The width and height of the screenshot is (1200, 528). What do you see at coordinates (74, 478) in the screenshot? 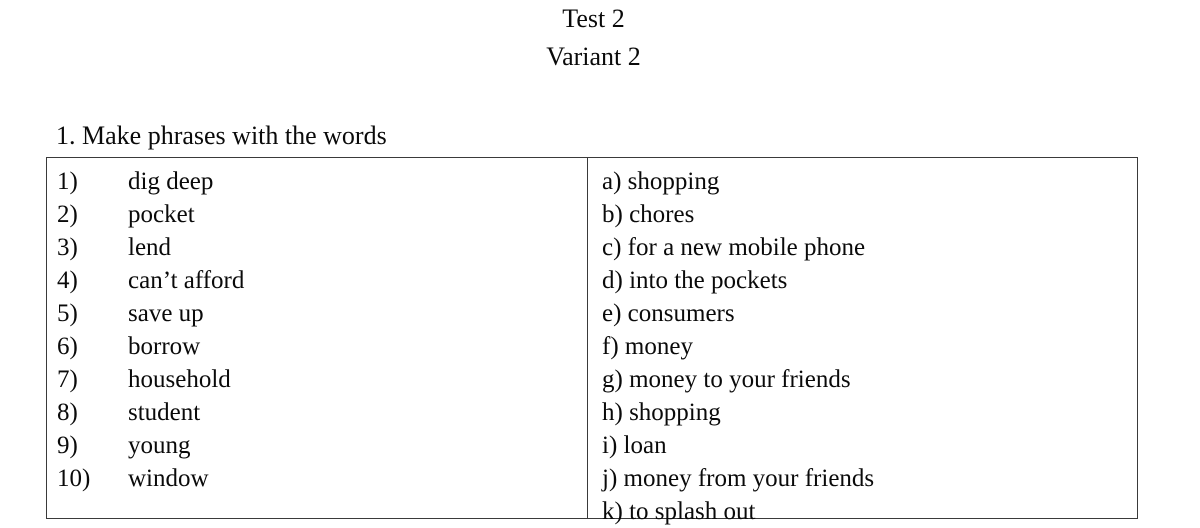
I see `row-marker: 10)` at bounding box center [74, 478].